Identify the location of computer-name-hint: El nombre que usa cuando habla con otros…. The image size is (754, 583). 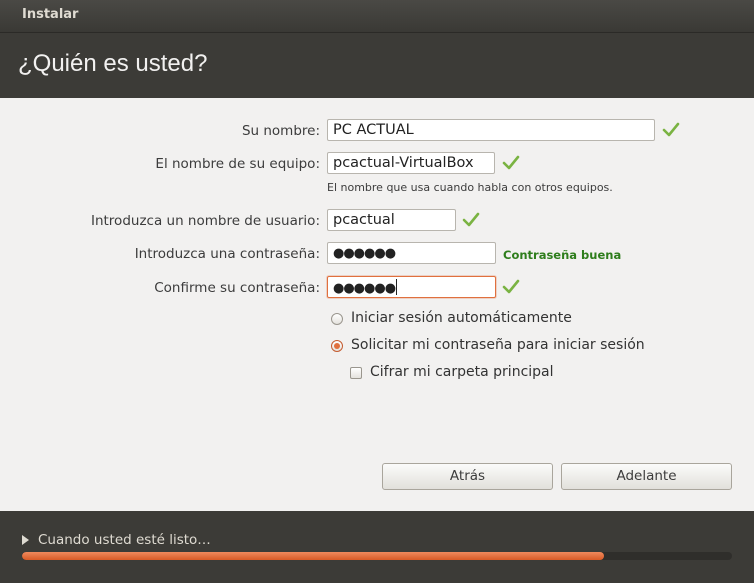
(470, 187).